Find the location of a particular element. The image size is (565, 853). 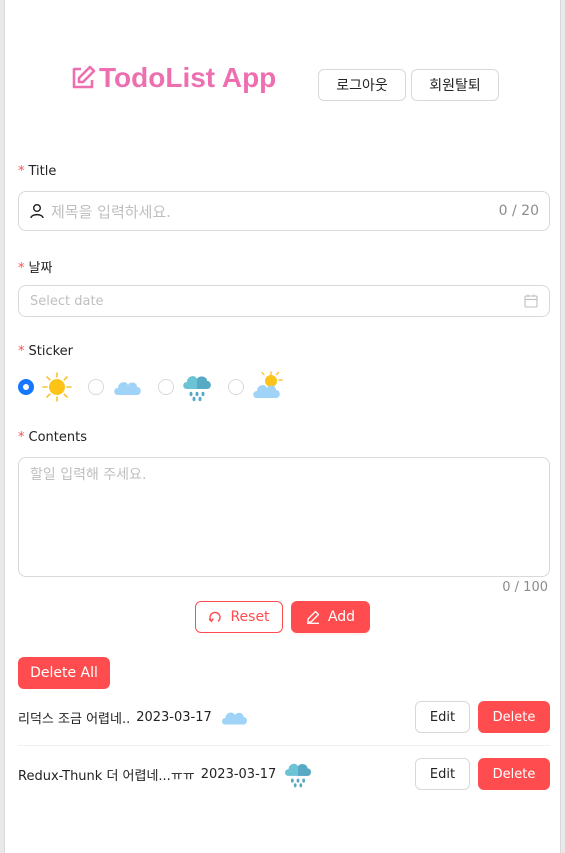

partly-cloudy-icon is located at coordinates (268, 384).